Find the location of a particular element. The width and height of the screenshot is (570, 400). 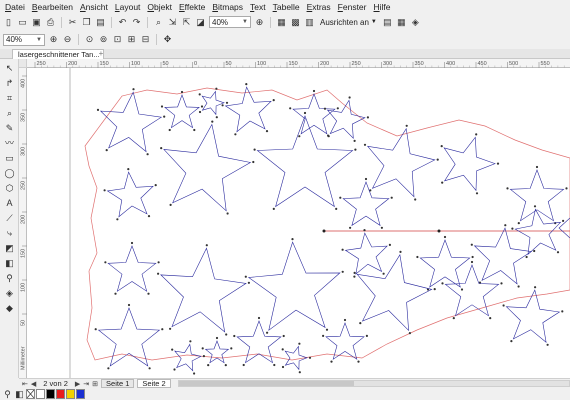

freehand-tool-icon: ✎ is located at coordinates (9, 128).